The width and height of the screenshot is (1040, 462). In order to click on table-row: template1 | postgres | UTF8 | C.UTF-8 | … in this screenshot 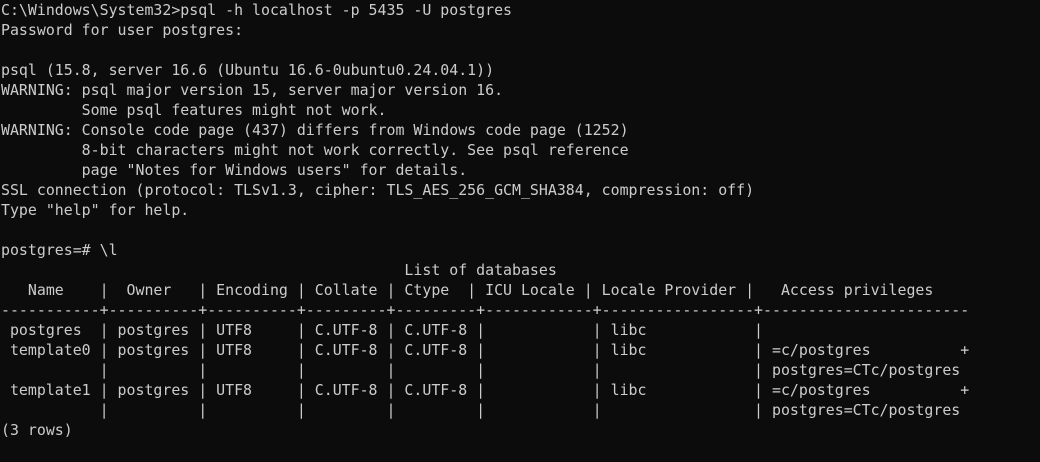, I will do `click(485, 390)`.